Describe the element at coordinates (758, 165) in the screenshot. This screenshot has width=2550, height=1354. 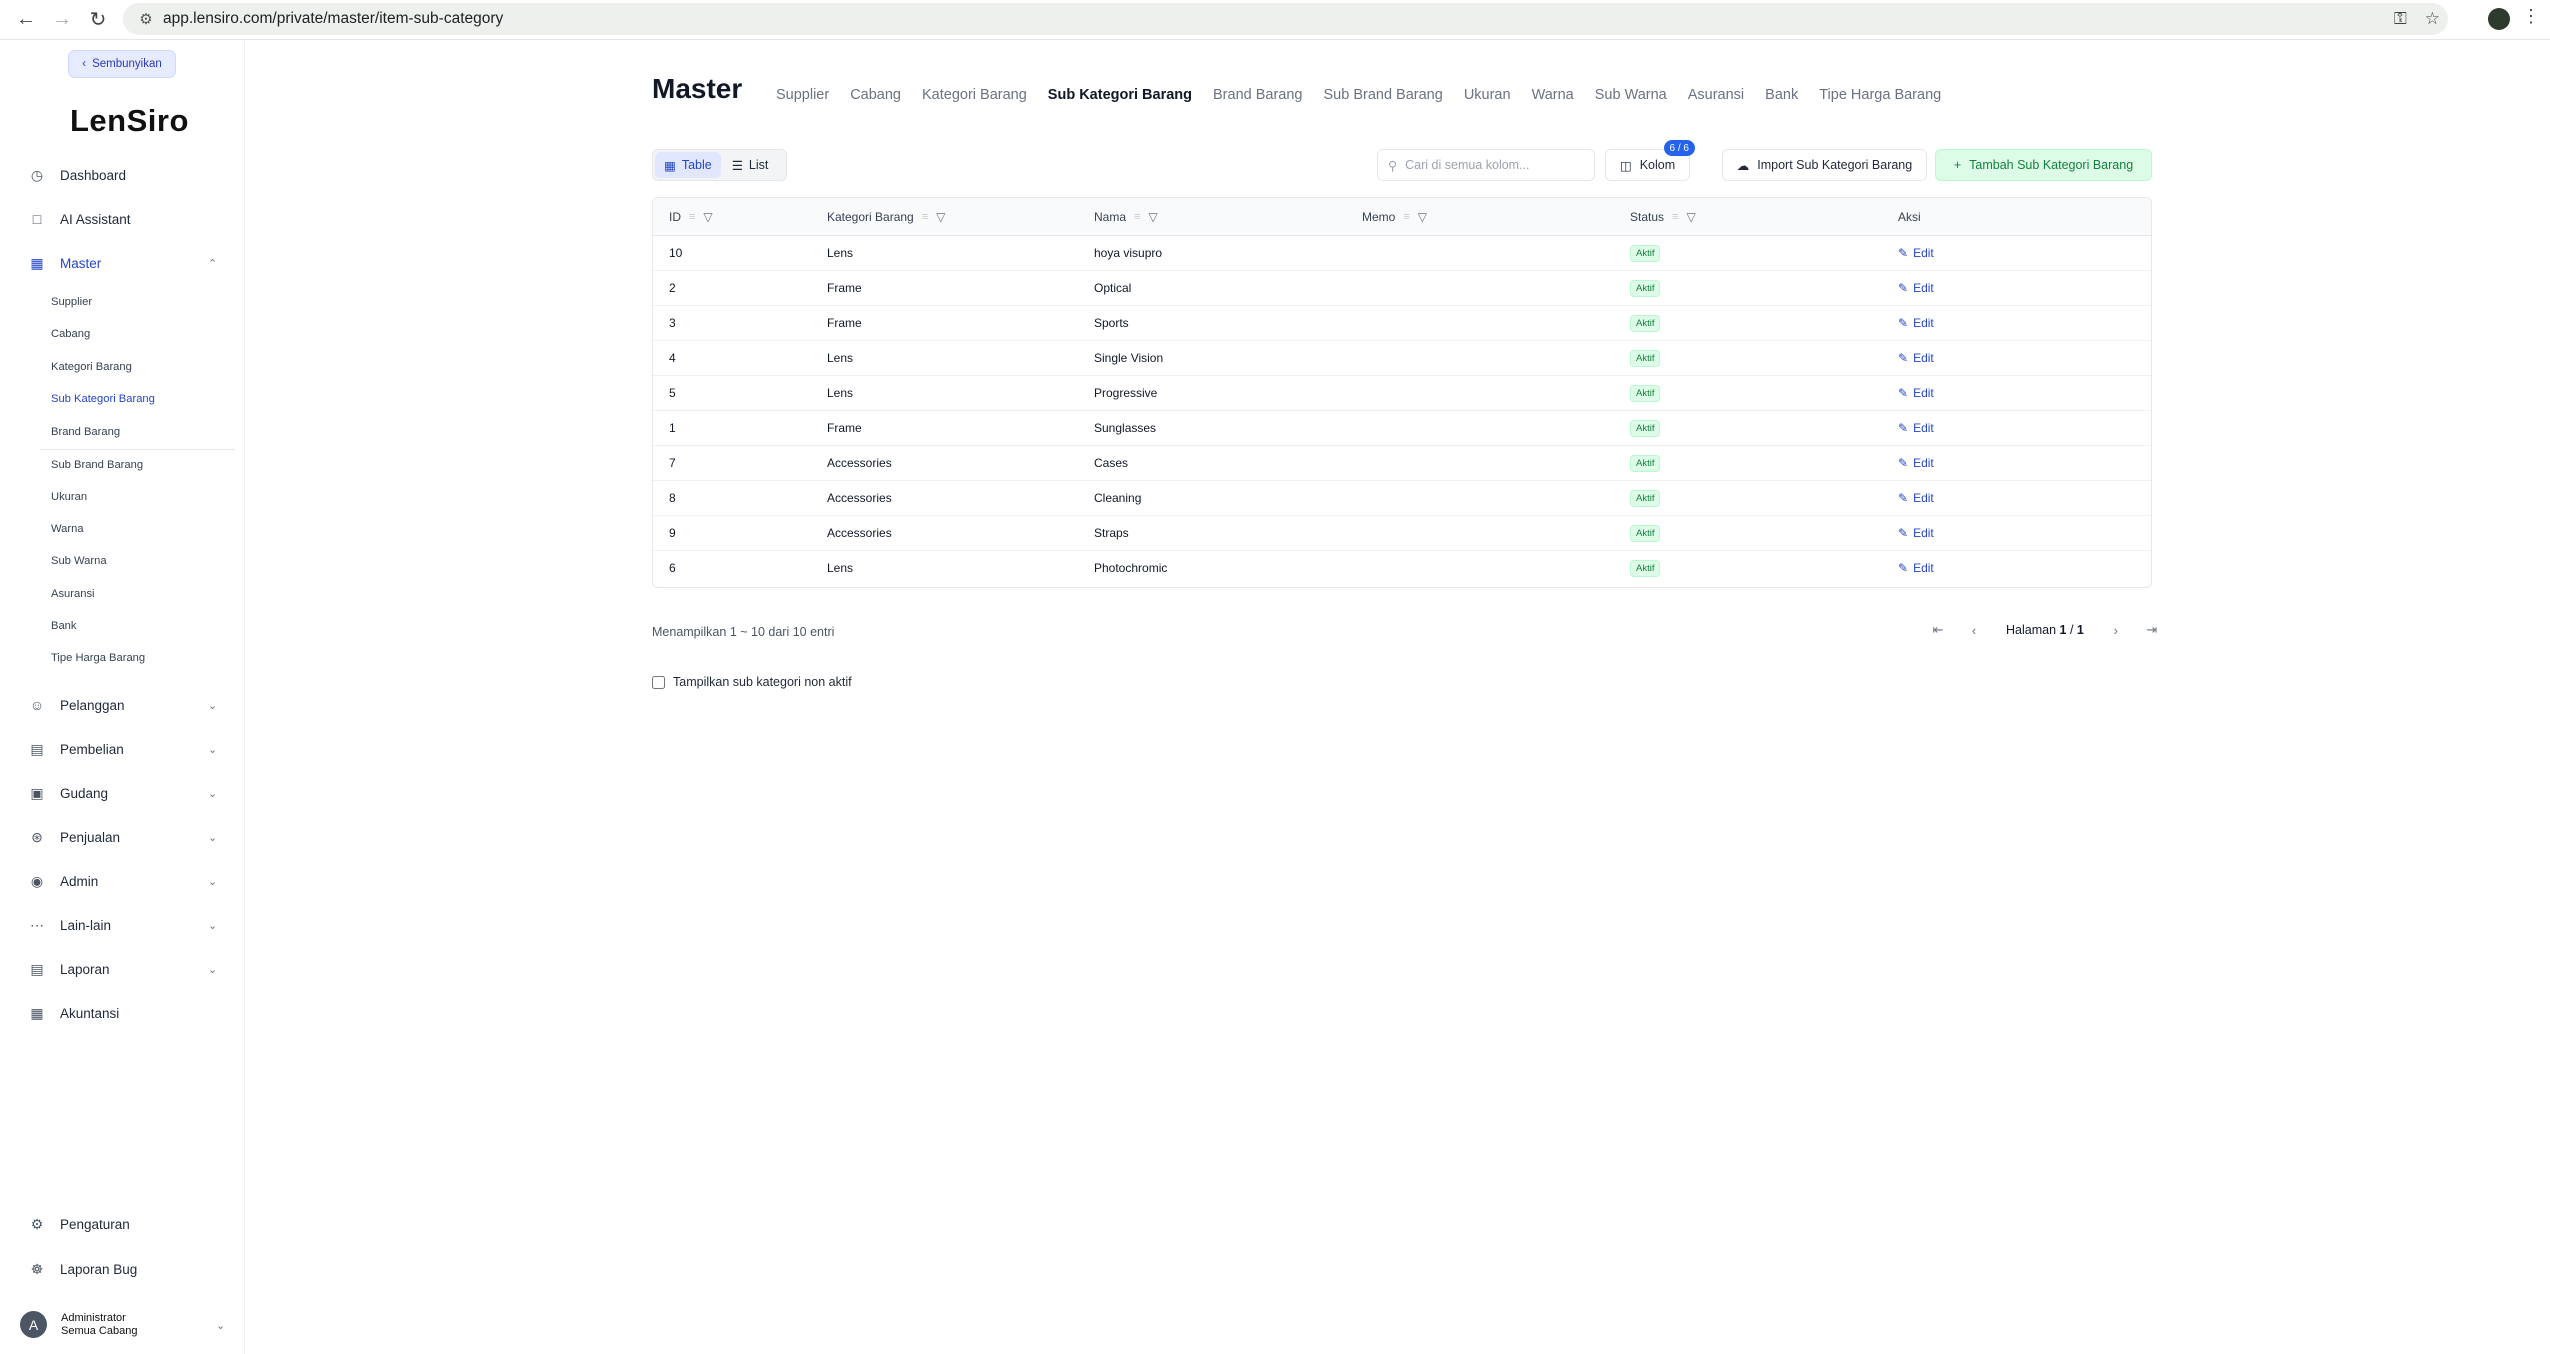
I see `view-list-label: List` at that location.